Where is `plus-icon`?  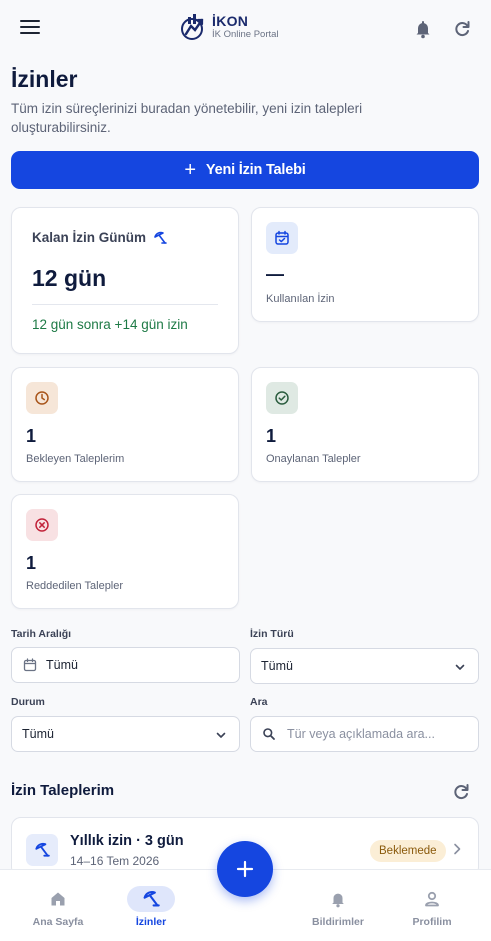
plus-icon is located at coordinates (245, 869).